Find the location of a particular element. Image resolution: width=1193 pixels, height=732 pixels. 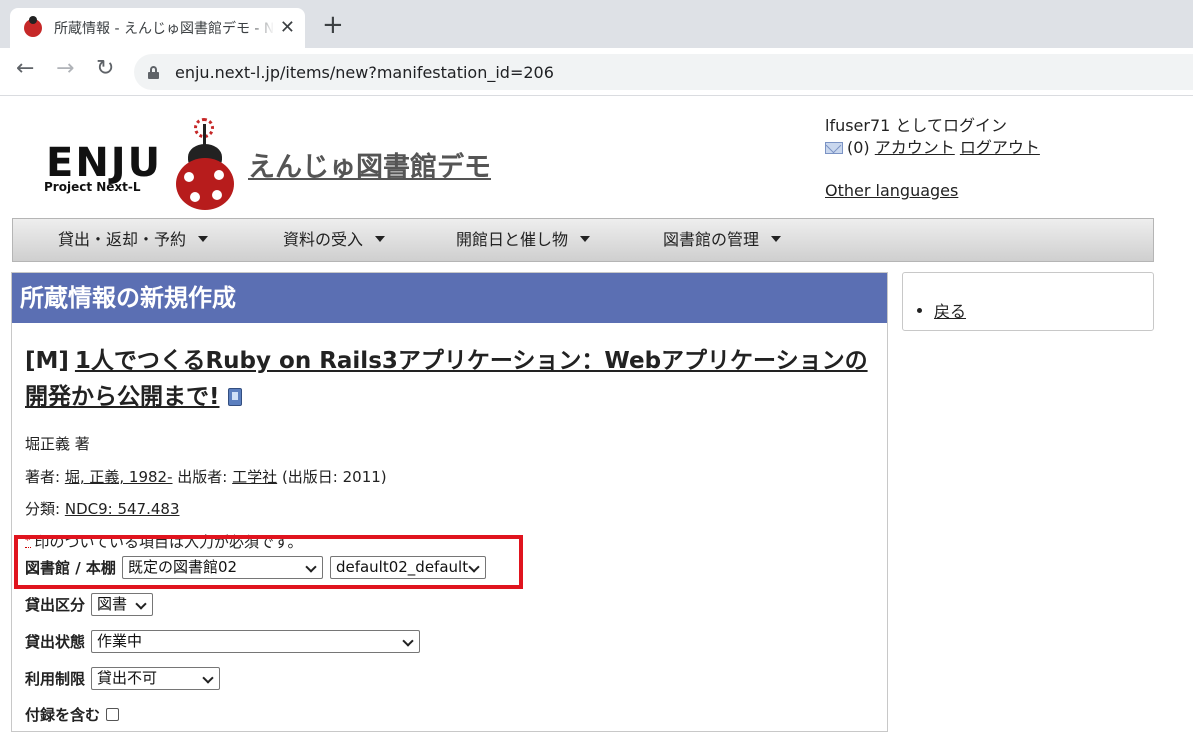

required-notice: * 印のついている項目は入力が必須です。 is located at coordinates (164, 541).